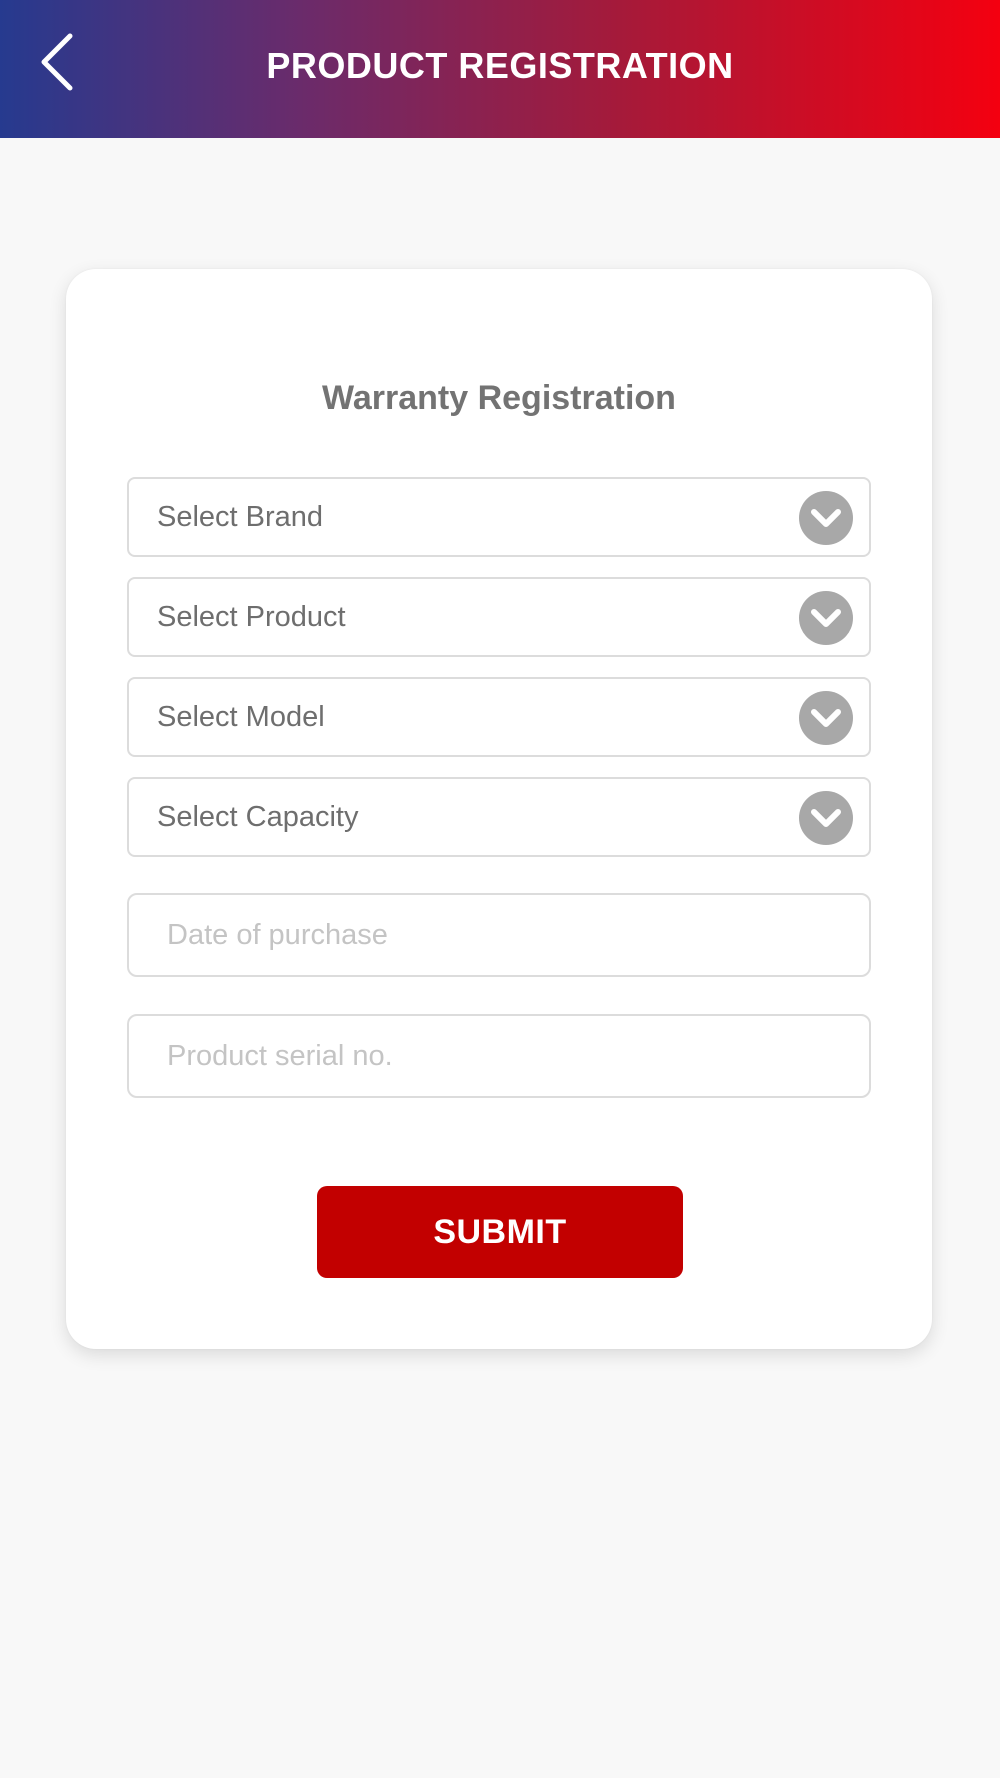 The height and width of the screenshot is (1778, 1000). I want to click on form-title: Warranty Registration, so click(499, 398).